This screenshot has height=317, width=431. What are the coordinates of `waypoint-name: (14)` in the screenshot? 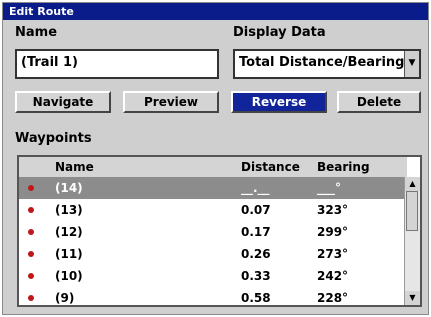 It's located at (69, 188).